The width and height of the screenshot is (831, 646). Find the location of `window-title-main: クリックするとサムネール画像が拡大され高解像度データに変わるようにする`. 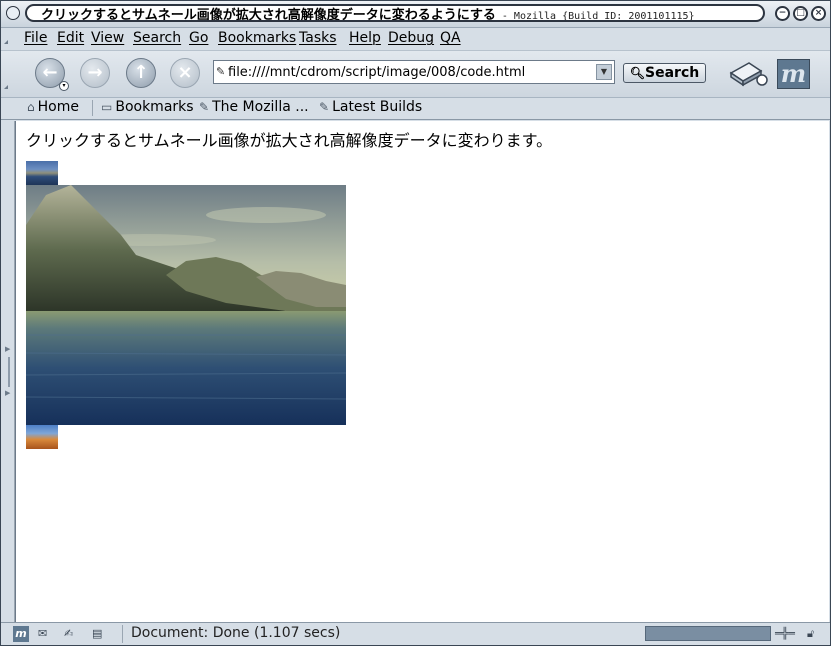

window-title-main: クリックするとサムネール画像が拡大され高解像度データに変わるようにする is located at coordinates (268, 15).